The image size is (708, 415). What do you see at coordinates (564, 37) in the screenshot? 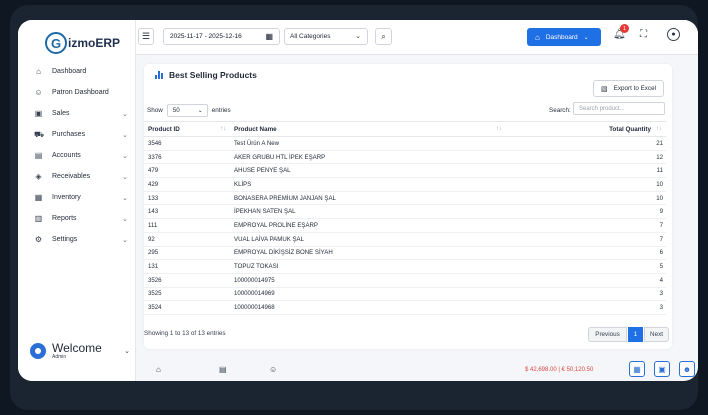
I see `dashboard-button: ⌂ Dashboard ⌄` at bounding box center [564, 37].